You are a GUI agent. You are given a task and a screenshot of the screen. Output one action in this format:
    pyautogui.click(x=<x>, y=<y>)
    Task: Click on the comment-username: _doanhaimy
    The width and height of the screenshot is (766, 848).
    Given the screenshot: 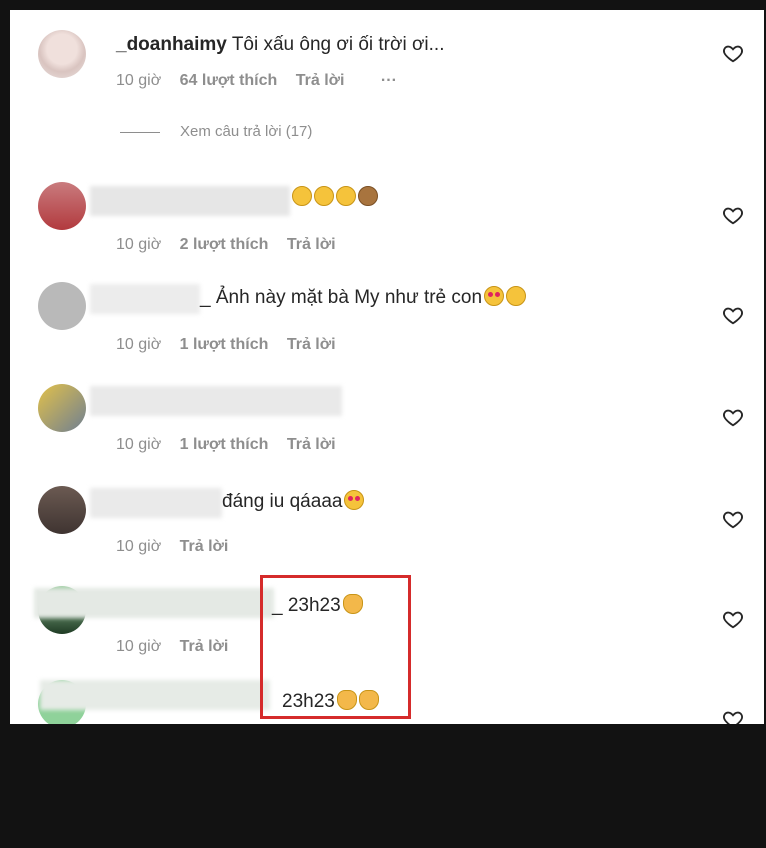 What is the action you would take?
    pyautogui.click(x=171, y=44)
    